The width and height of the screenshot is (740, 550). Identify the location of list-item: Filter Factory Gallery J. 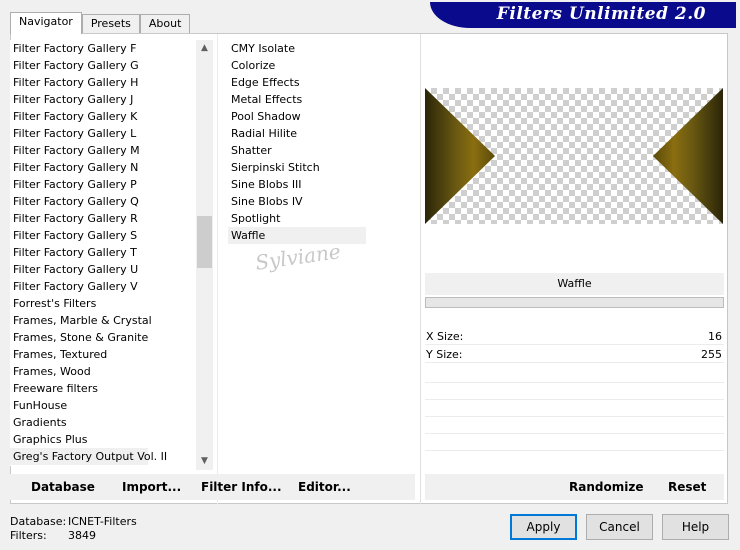
(102, 99).